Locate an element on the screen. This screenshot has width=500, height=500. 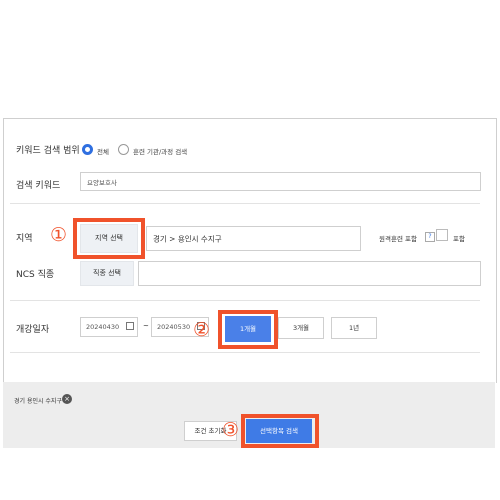
keyword-label: 검색 키워드 is located at coordinates (38, 186).